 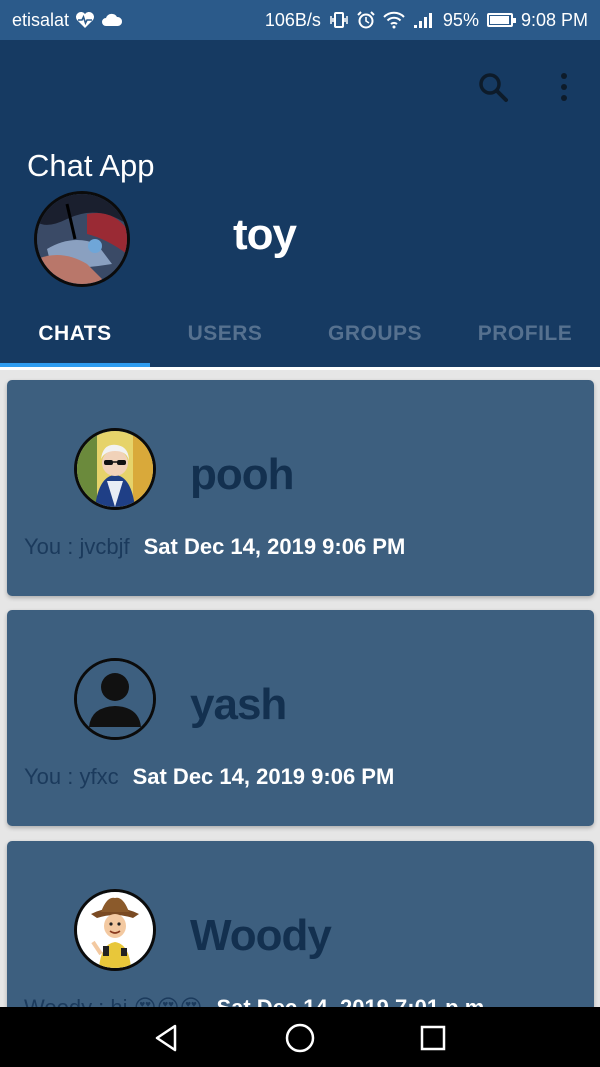 What do you see at coordinates (554, 19) in the screenshot?
I see `clock: 9:08 PM` at bounding box center [554, 19].